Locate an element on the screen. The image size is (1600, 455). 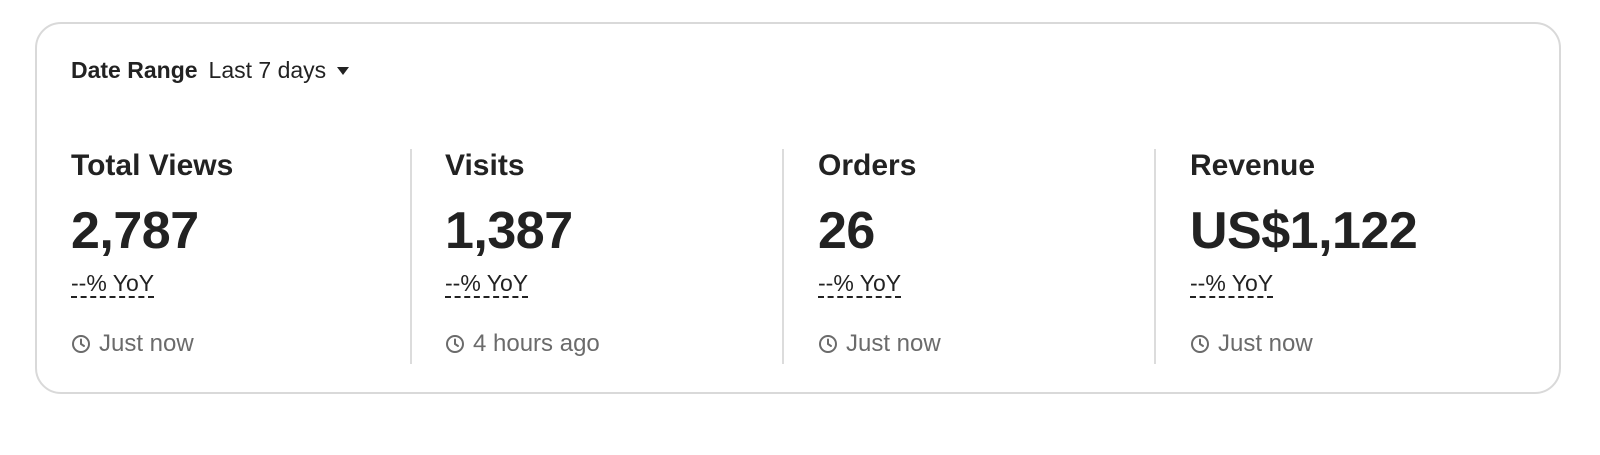
stat-updated: 4 hours ago is located at coordinates (522, 344).